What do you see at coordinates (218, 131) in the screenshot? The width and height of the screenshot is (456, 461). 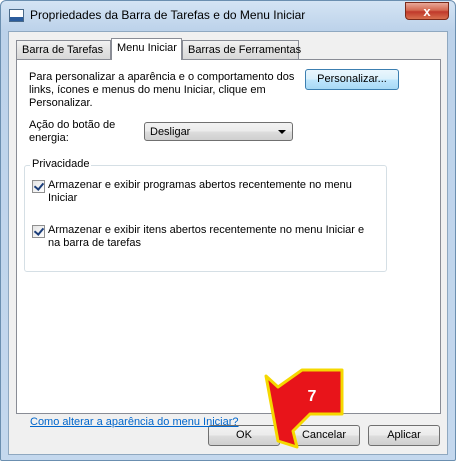 I see `power-action-select: Desligar` at bounding box center [218, 131].